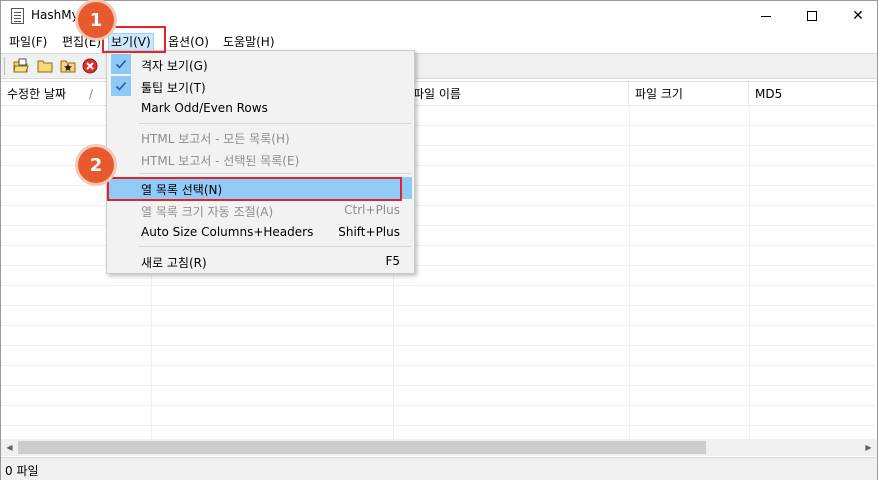 This screenshot has height=480, width=878. Describe the element at coordinates (17, 16) in the screenshot. I see `app-document-icon` at that location.